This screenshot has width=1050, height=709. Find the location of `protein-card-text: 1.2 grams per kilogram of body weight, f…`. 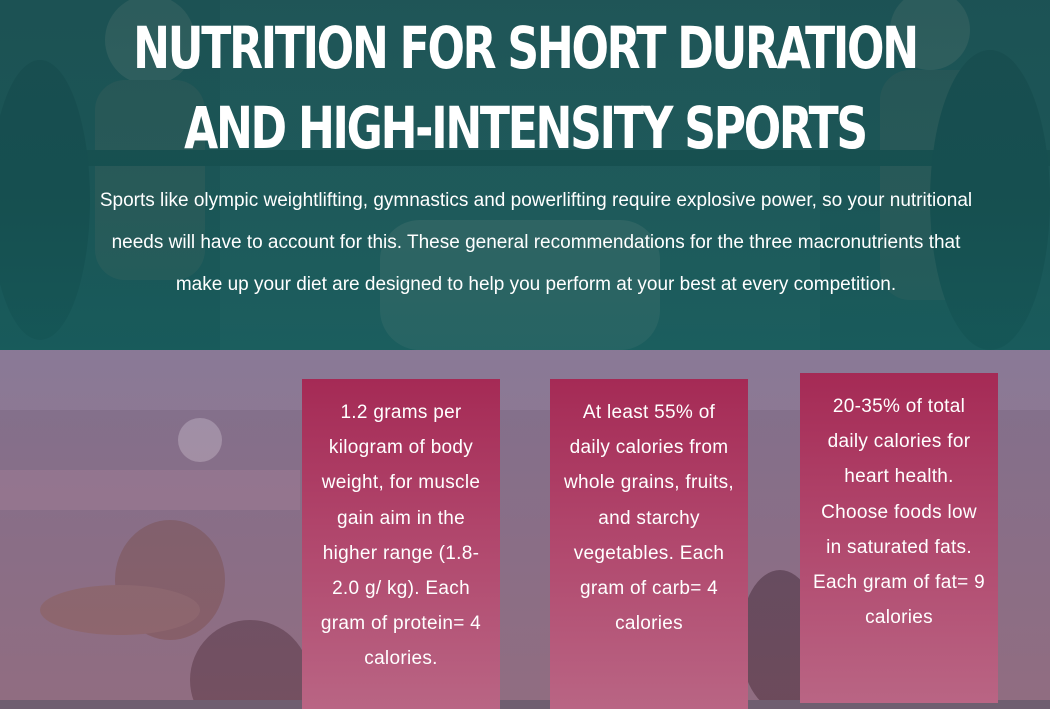

protein-card-text: 1.2 grams per kilogram of body weight, f… is located at coordinates (401, 536).